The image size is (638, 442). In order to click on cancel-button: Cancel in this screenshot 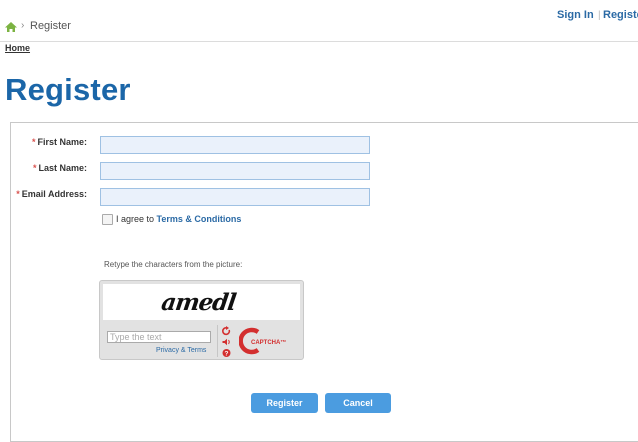, I will do `click(358, 403)`.